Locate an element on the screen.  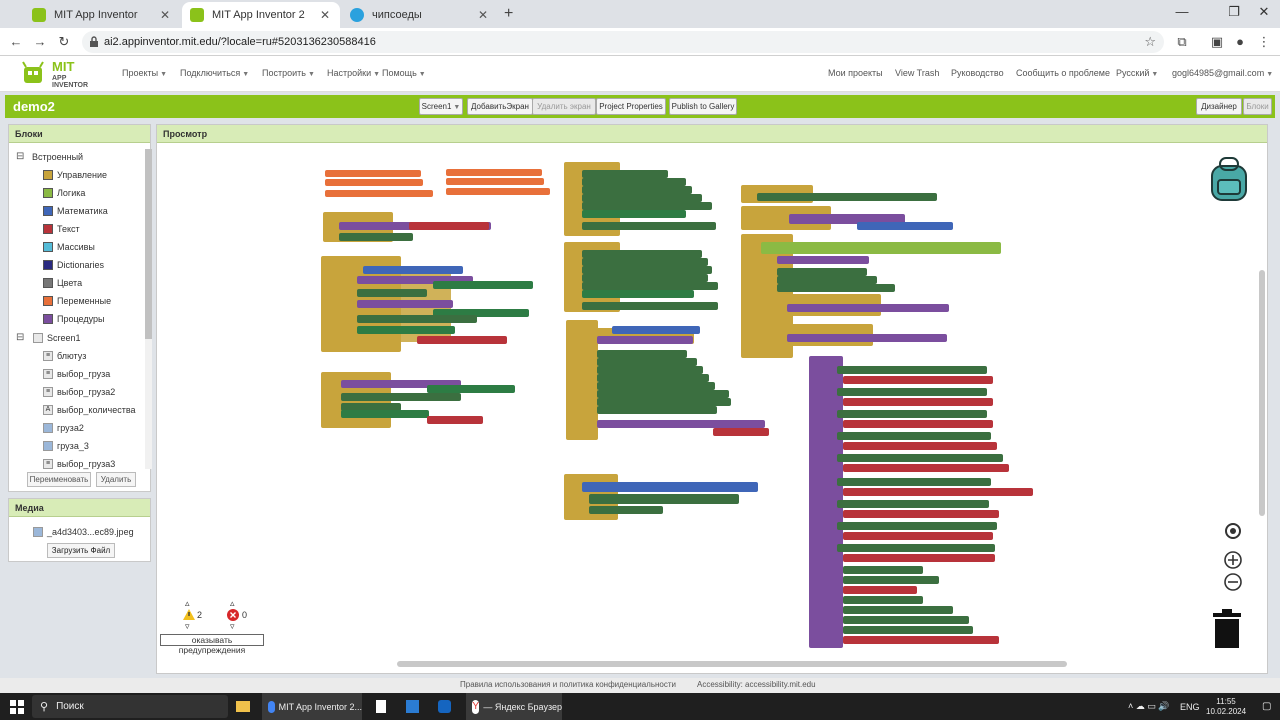
tree-builtin: Встроенный is located at coordinates (57, 157).